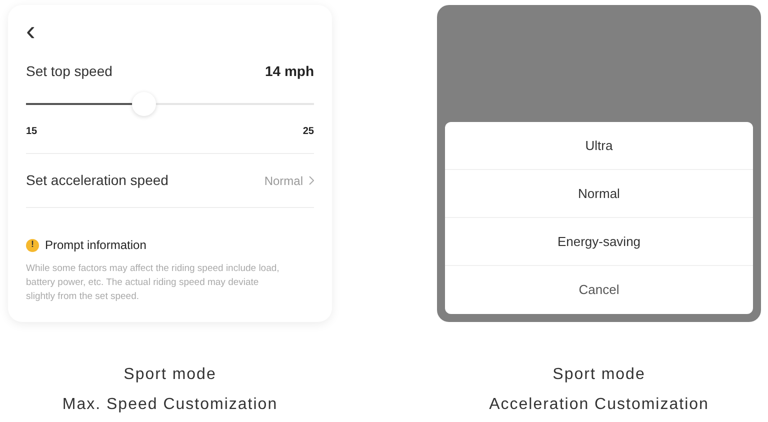 This screenshot has width=768, height=422. What do you see at coordinates (599, 146) in the screenshot?
I see `option-item: Ultra` at bounding box center [599, 146].